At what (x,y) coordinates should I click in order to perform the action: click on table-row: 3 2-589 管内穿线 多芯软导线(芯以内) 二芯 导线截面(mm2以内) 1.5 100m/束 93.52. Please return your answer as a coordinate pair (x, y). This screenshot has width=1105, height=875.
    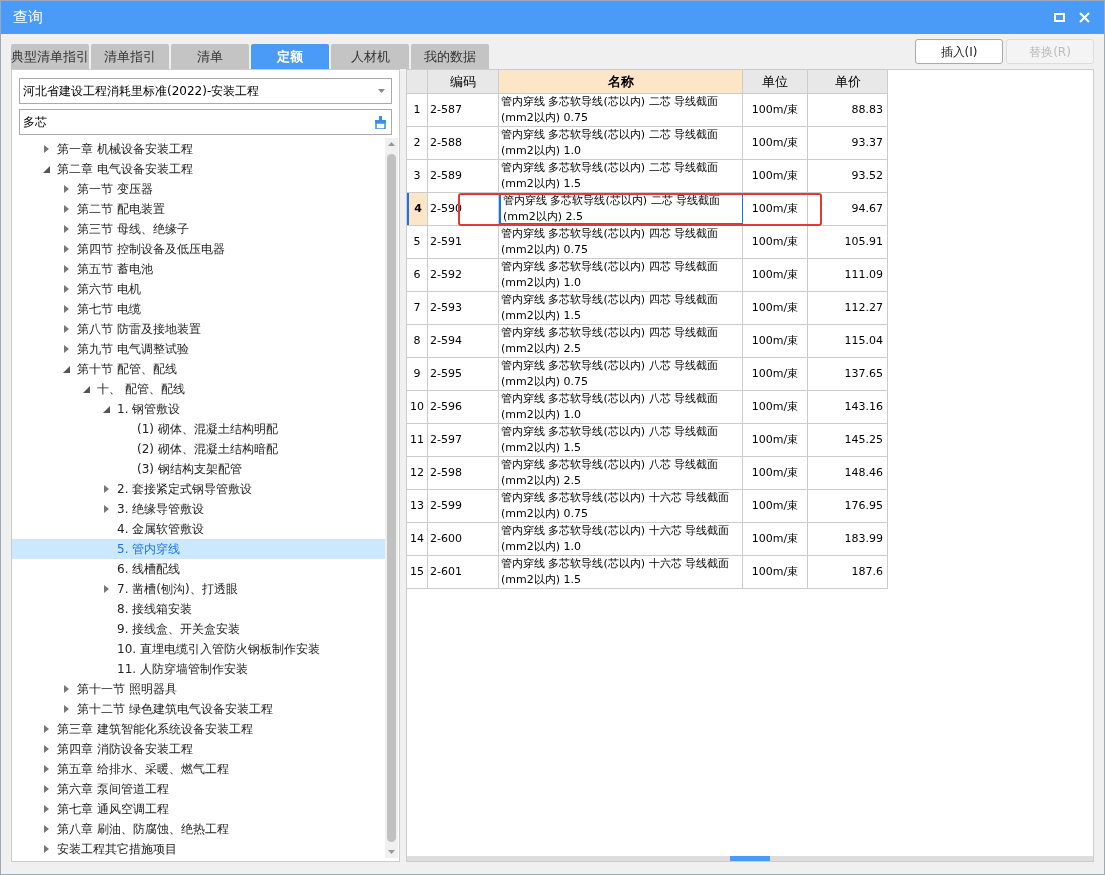
    Looking at the image, I should click on (647, 176).